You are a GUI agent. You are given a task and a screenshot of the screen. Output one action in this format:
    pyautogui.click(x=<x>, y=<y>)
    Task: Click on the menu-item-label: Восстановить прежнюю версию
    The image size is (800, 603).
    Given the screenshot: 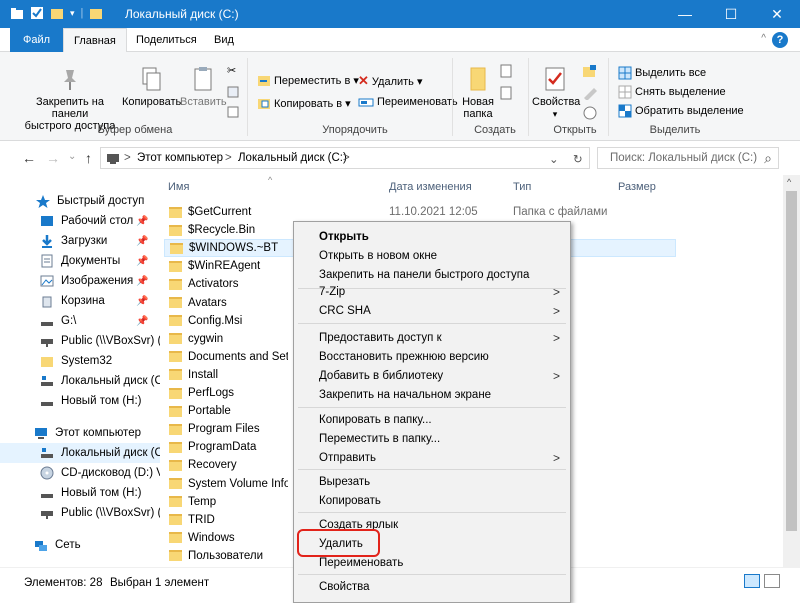 What is the action you would take?
    pyautogui.click(x=404, y=357)
    